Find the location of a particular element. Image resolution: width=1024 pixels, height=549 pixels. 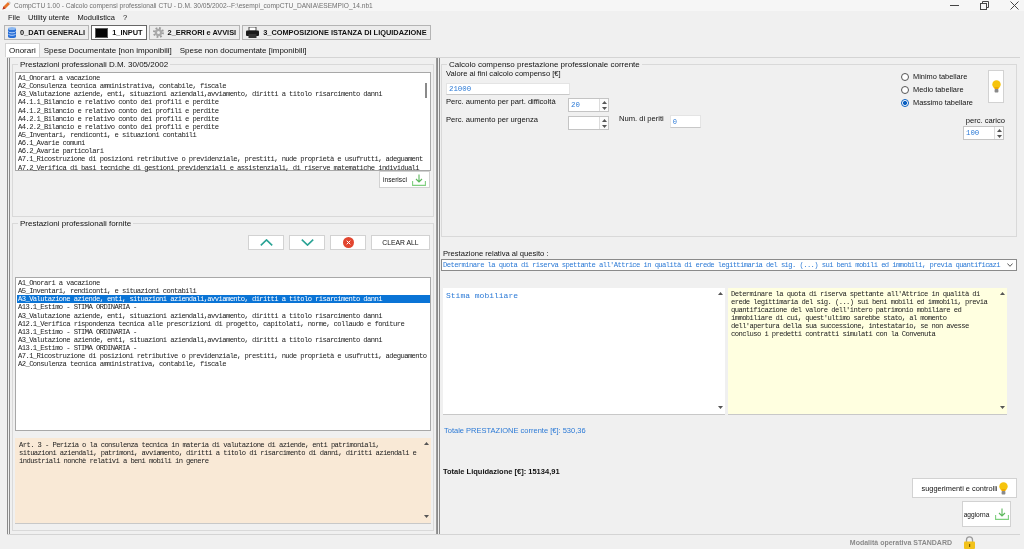

group-title: Calcolo compenso prestazione professionale corrente is located at coordinates (544, 64).